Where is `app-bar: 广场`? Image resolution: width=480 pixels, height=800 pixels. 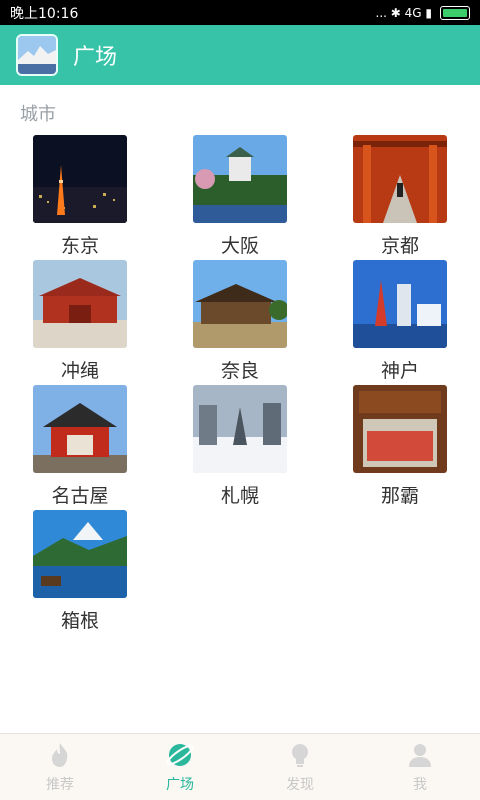
app-bar: 广场 is located at coordinates (240, 55).